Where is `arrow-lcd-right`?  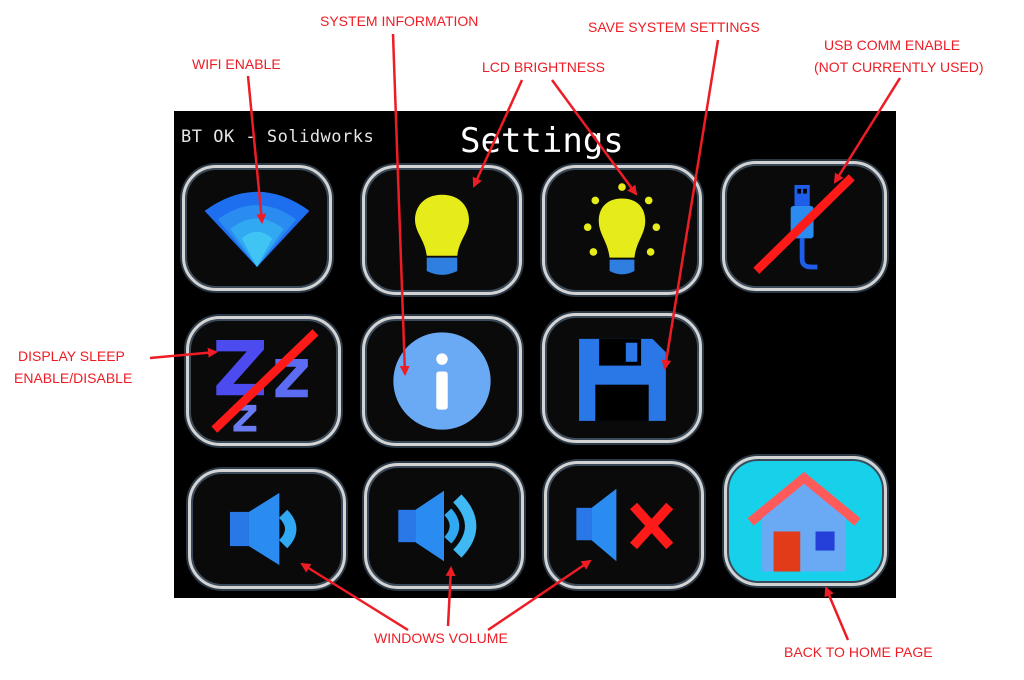 arrow-lcd-right is located at coordinates (594, 137).